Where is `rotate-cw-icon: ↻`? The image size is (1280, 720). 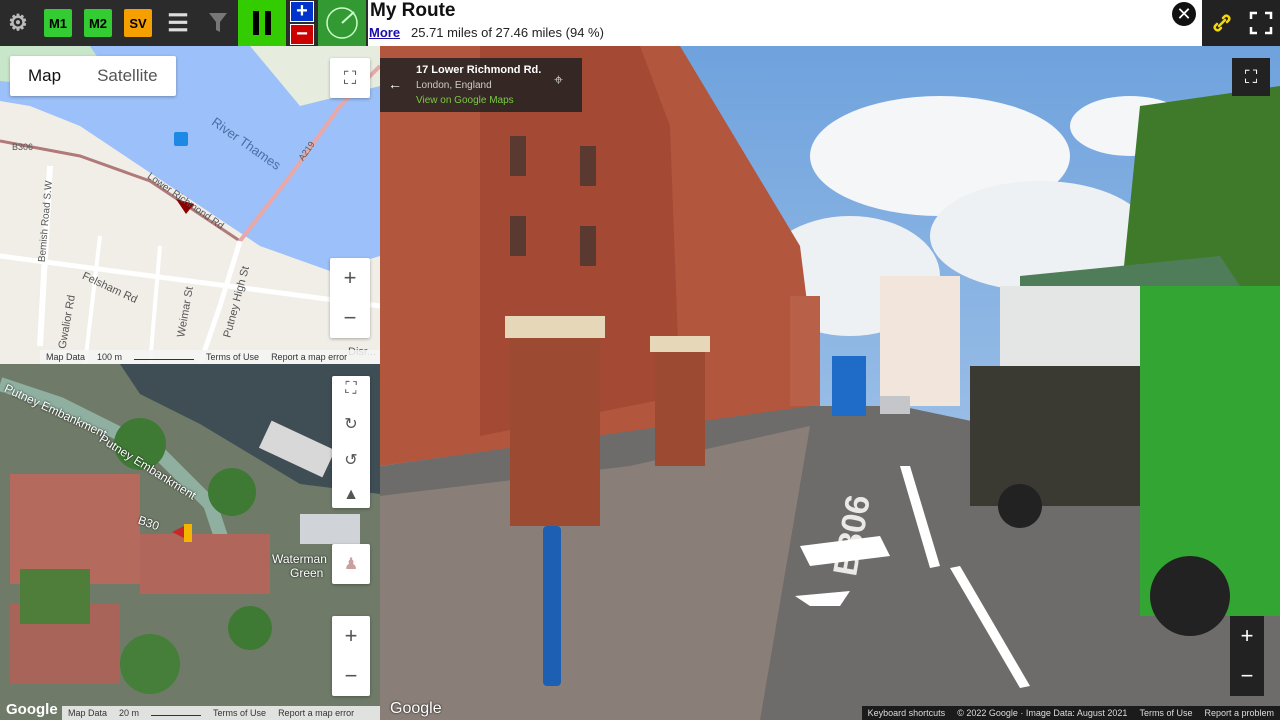 rotate-cw-icon: ↻ is located at coordinates (350, 424).